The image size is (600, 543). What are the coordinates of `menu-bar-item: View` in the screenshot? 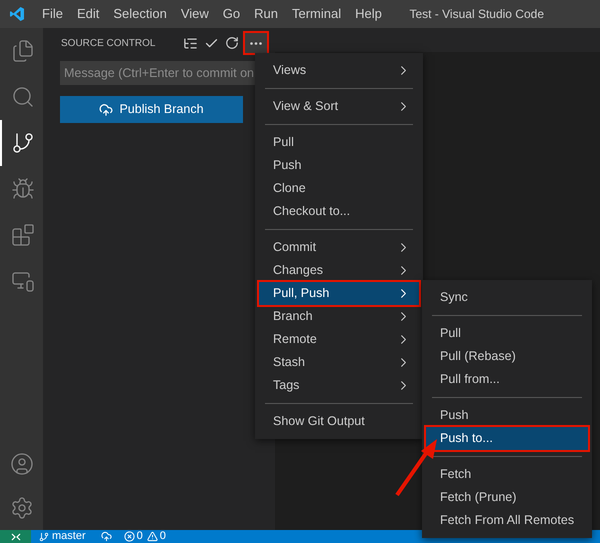 It's located at (195, 14).